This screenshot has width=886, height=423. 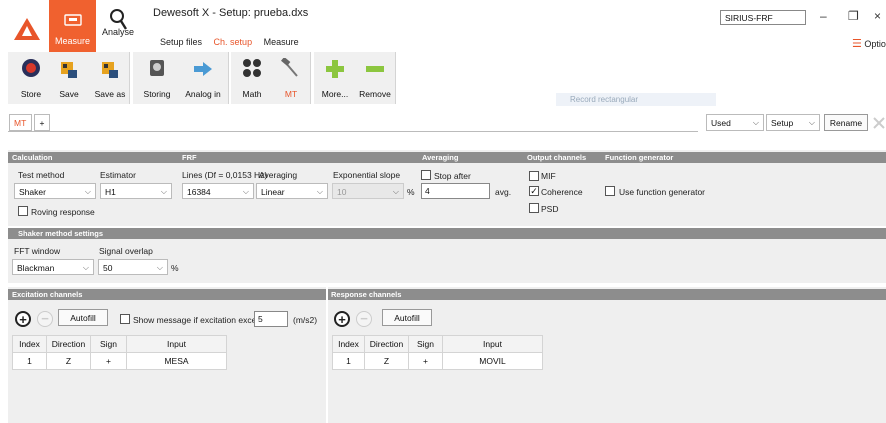 What do you see at coordinates (157, 78) in the screenshot?
I see `storing-button: Storing` at bounding box center [157, 78].